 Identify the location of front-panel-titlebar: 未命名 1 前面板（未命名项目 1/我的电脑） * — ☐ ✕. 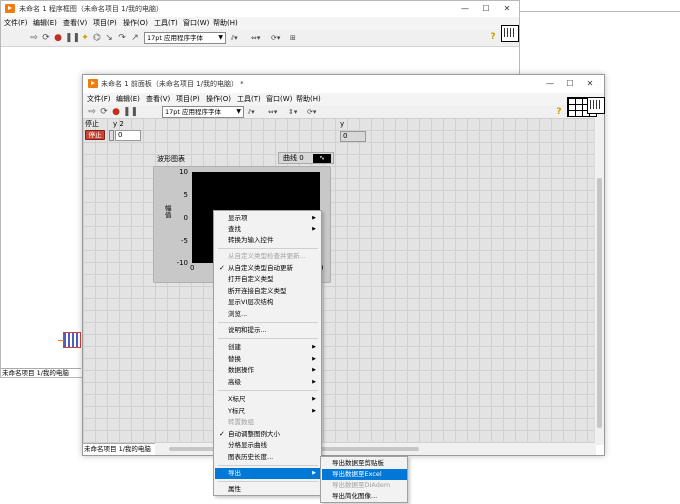
(343, 82).